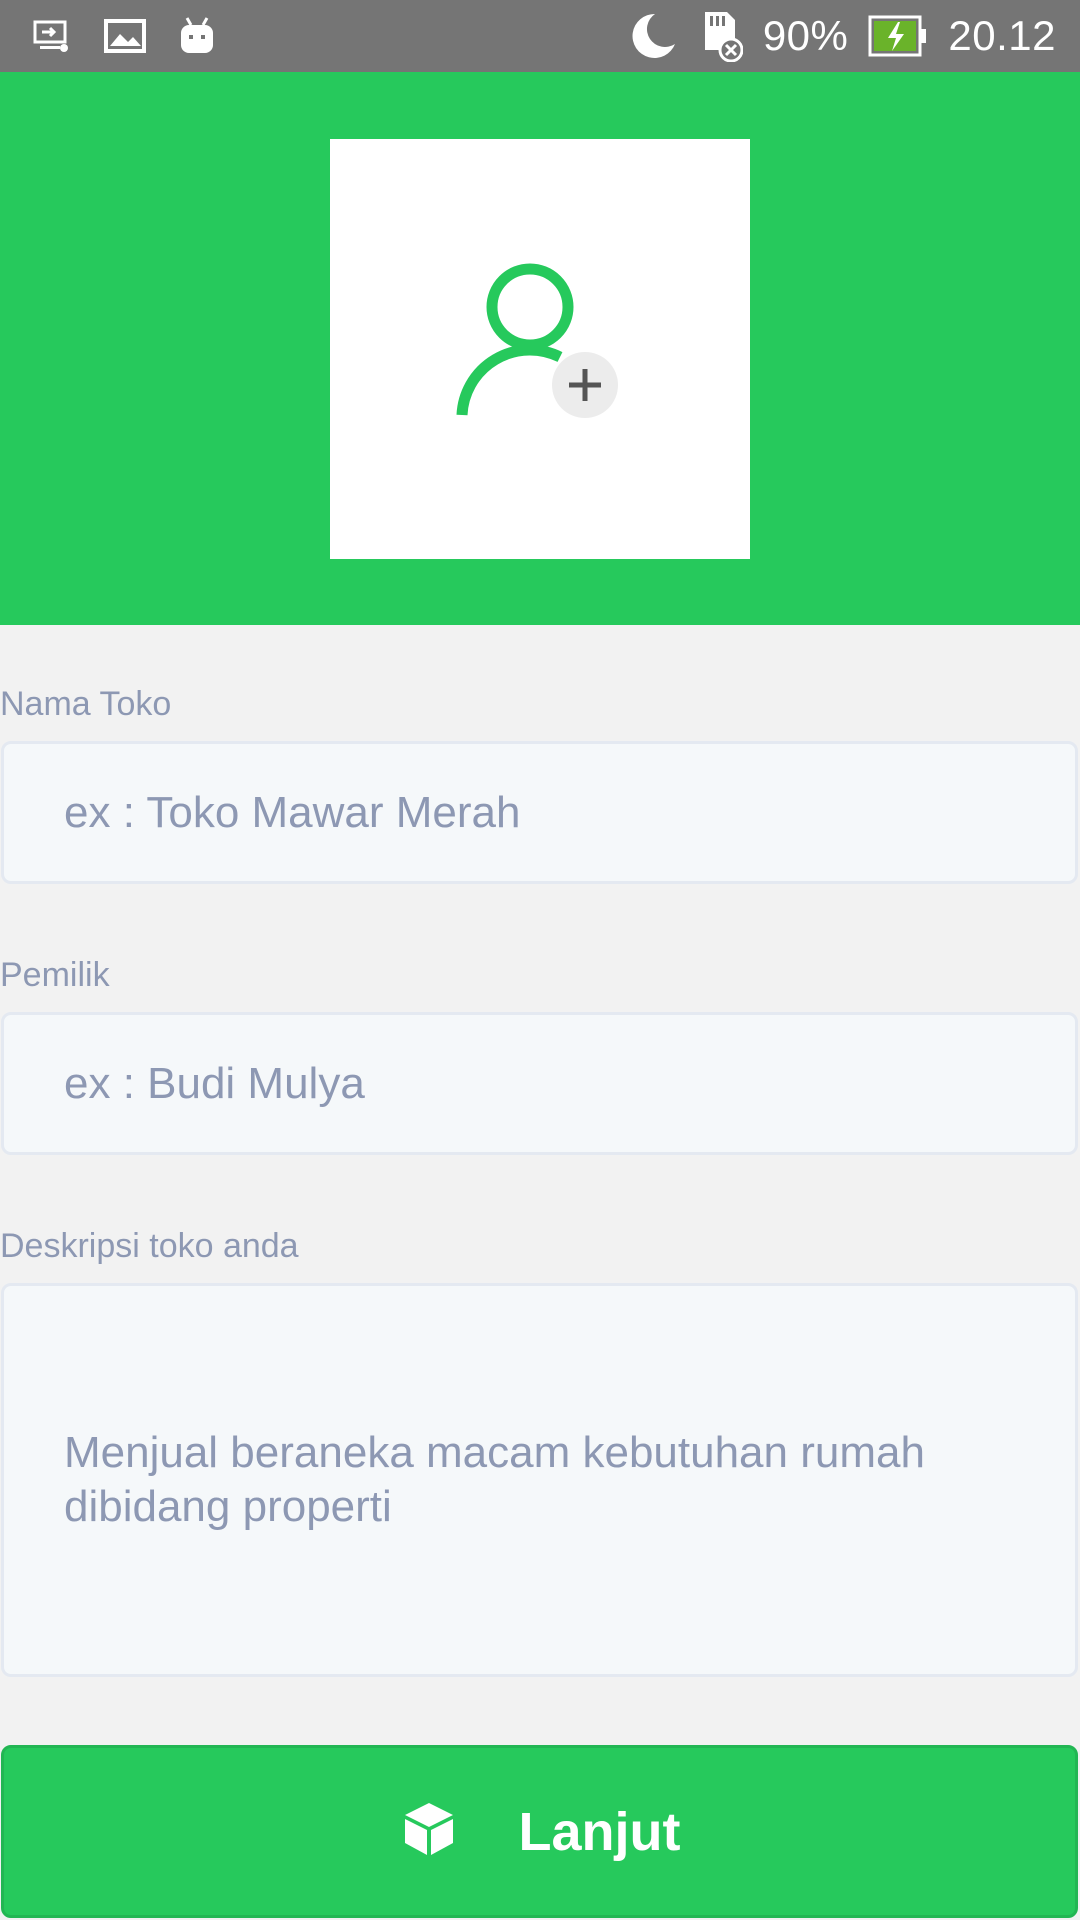 Image resolution: width=1080 pixels, height=1920 pixels. What do you see at coordinates (52, 36) in the screenshot?
I see `screen-cast-icon` at bounding box center [52, 36].